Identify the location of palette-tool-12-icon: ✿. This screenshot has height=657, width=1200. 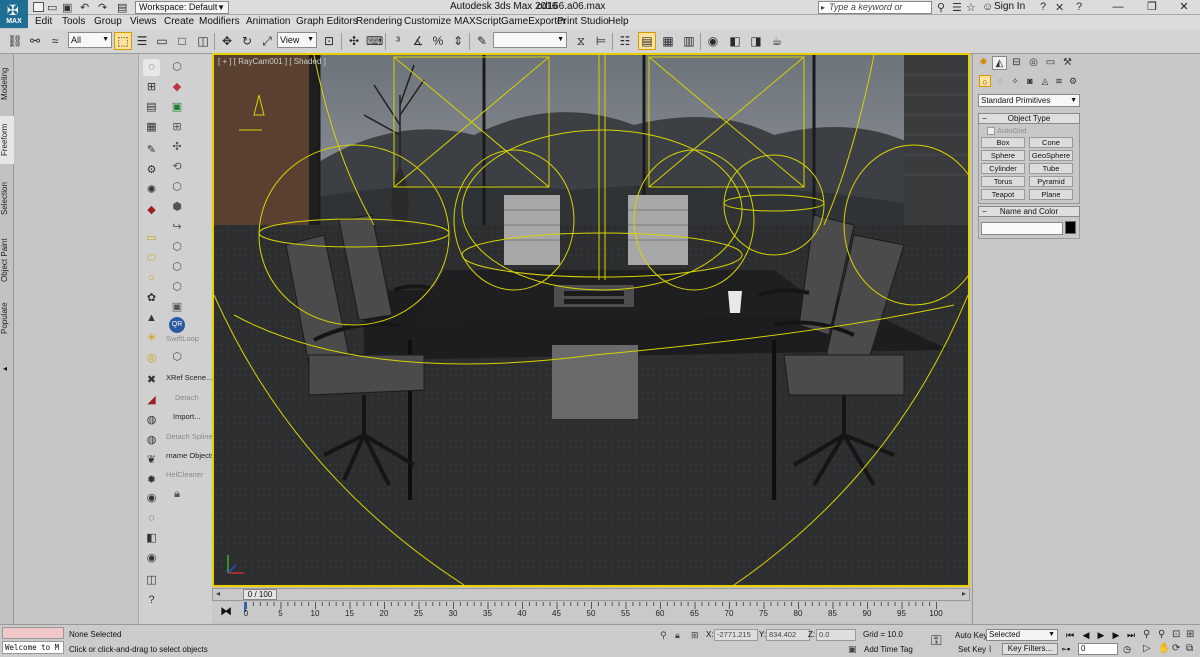
(151, 298).